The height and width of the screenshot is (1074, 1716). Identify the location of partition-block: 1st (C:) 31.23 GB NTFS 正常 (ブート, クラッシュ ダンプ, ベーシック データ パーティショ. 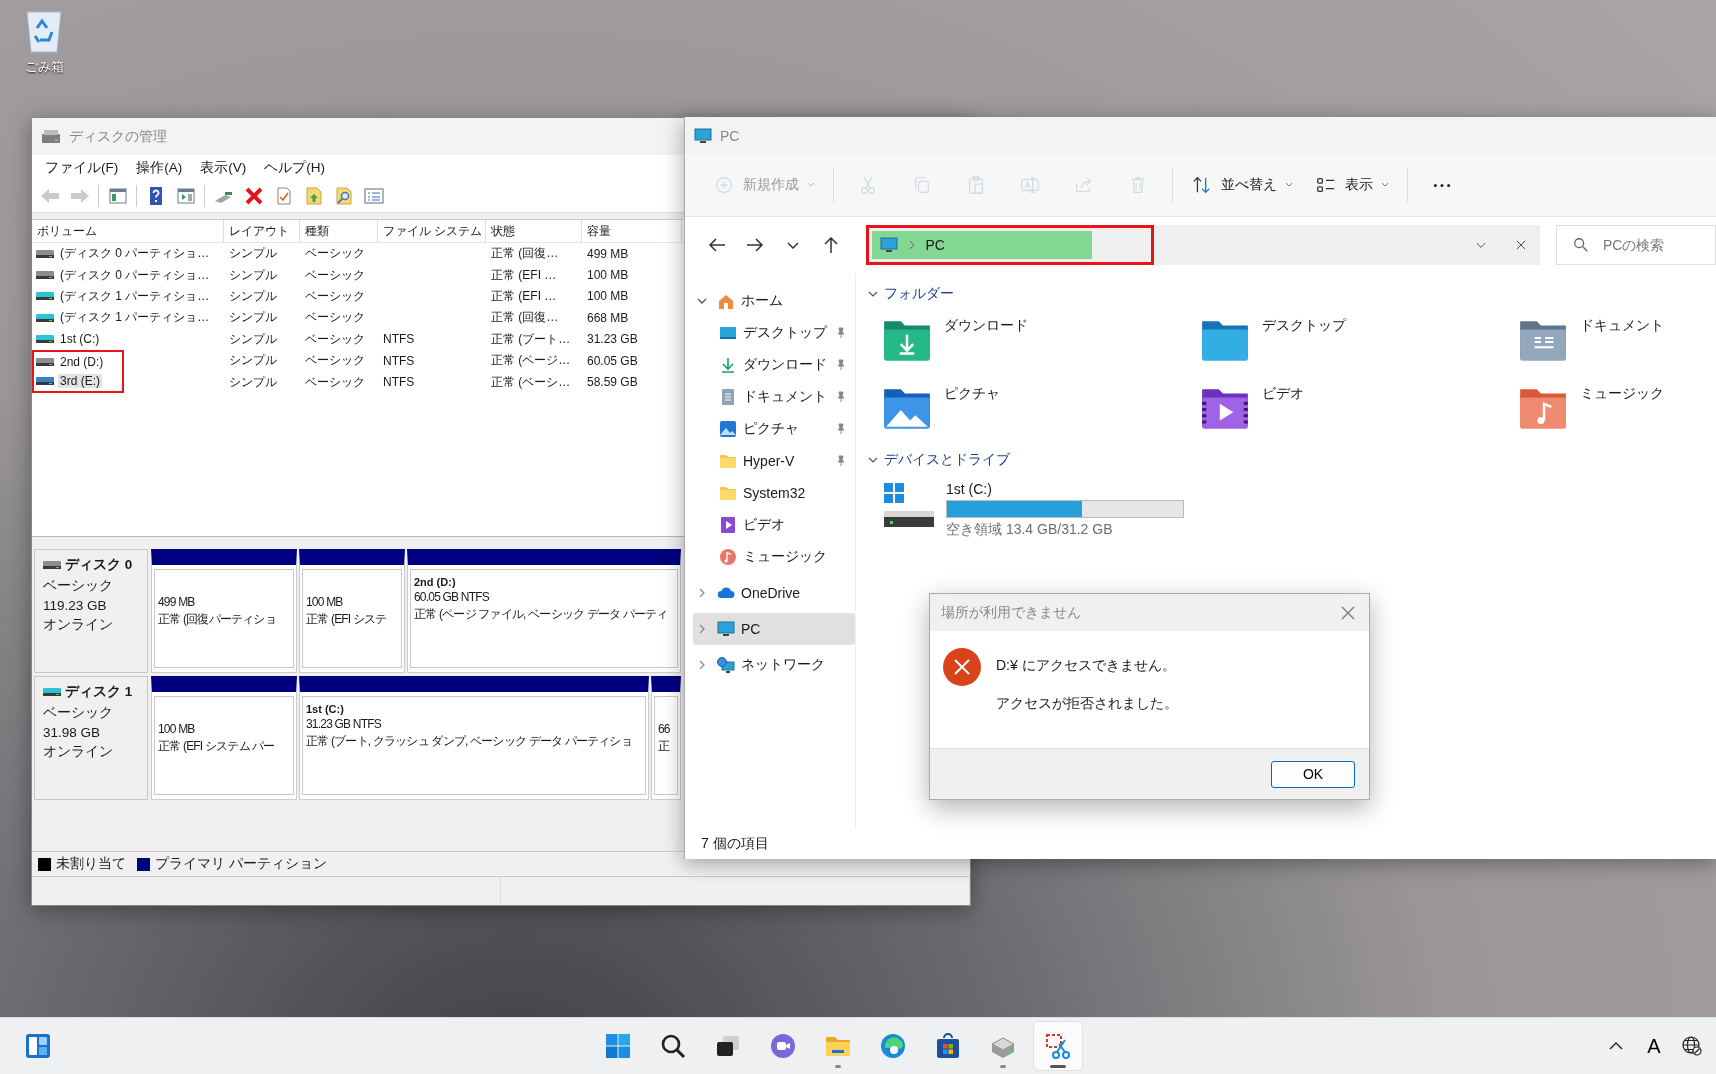
(474, 738).